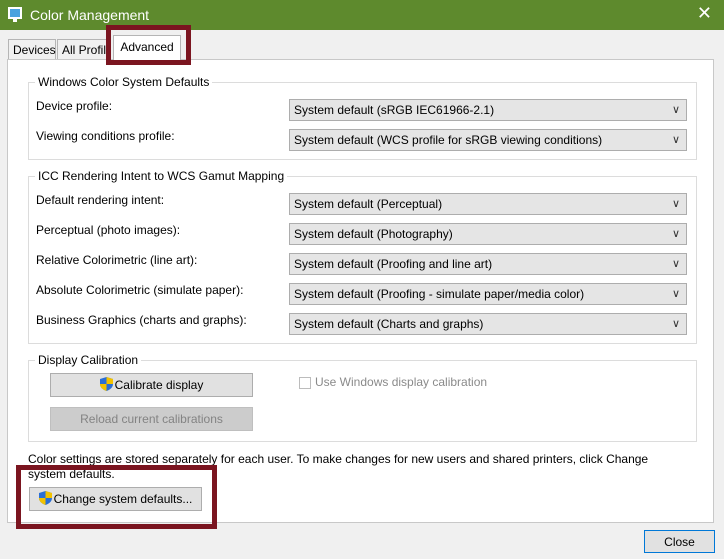 This screenshot has height=559, width=724. I want to click on perceptual-select: System default (Photography) ∨, so click(488, 234).